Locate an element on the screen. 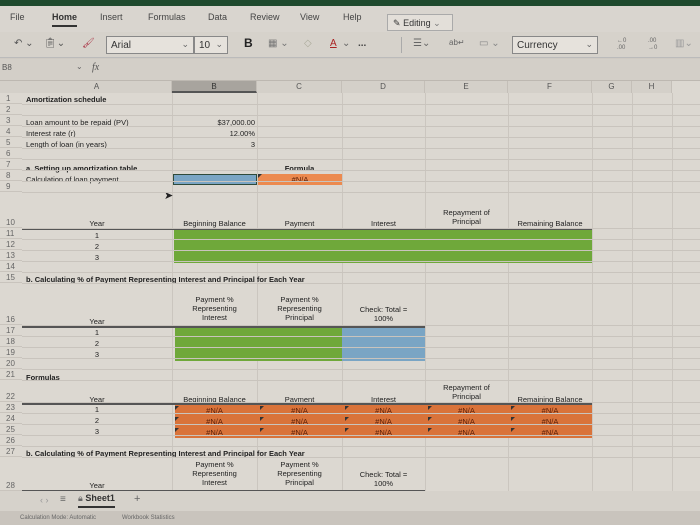 The height and width of the screenshot is (525, 700). column-header-g: G is located at coordinates (612, 87).